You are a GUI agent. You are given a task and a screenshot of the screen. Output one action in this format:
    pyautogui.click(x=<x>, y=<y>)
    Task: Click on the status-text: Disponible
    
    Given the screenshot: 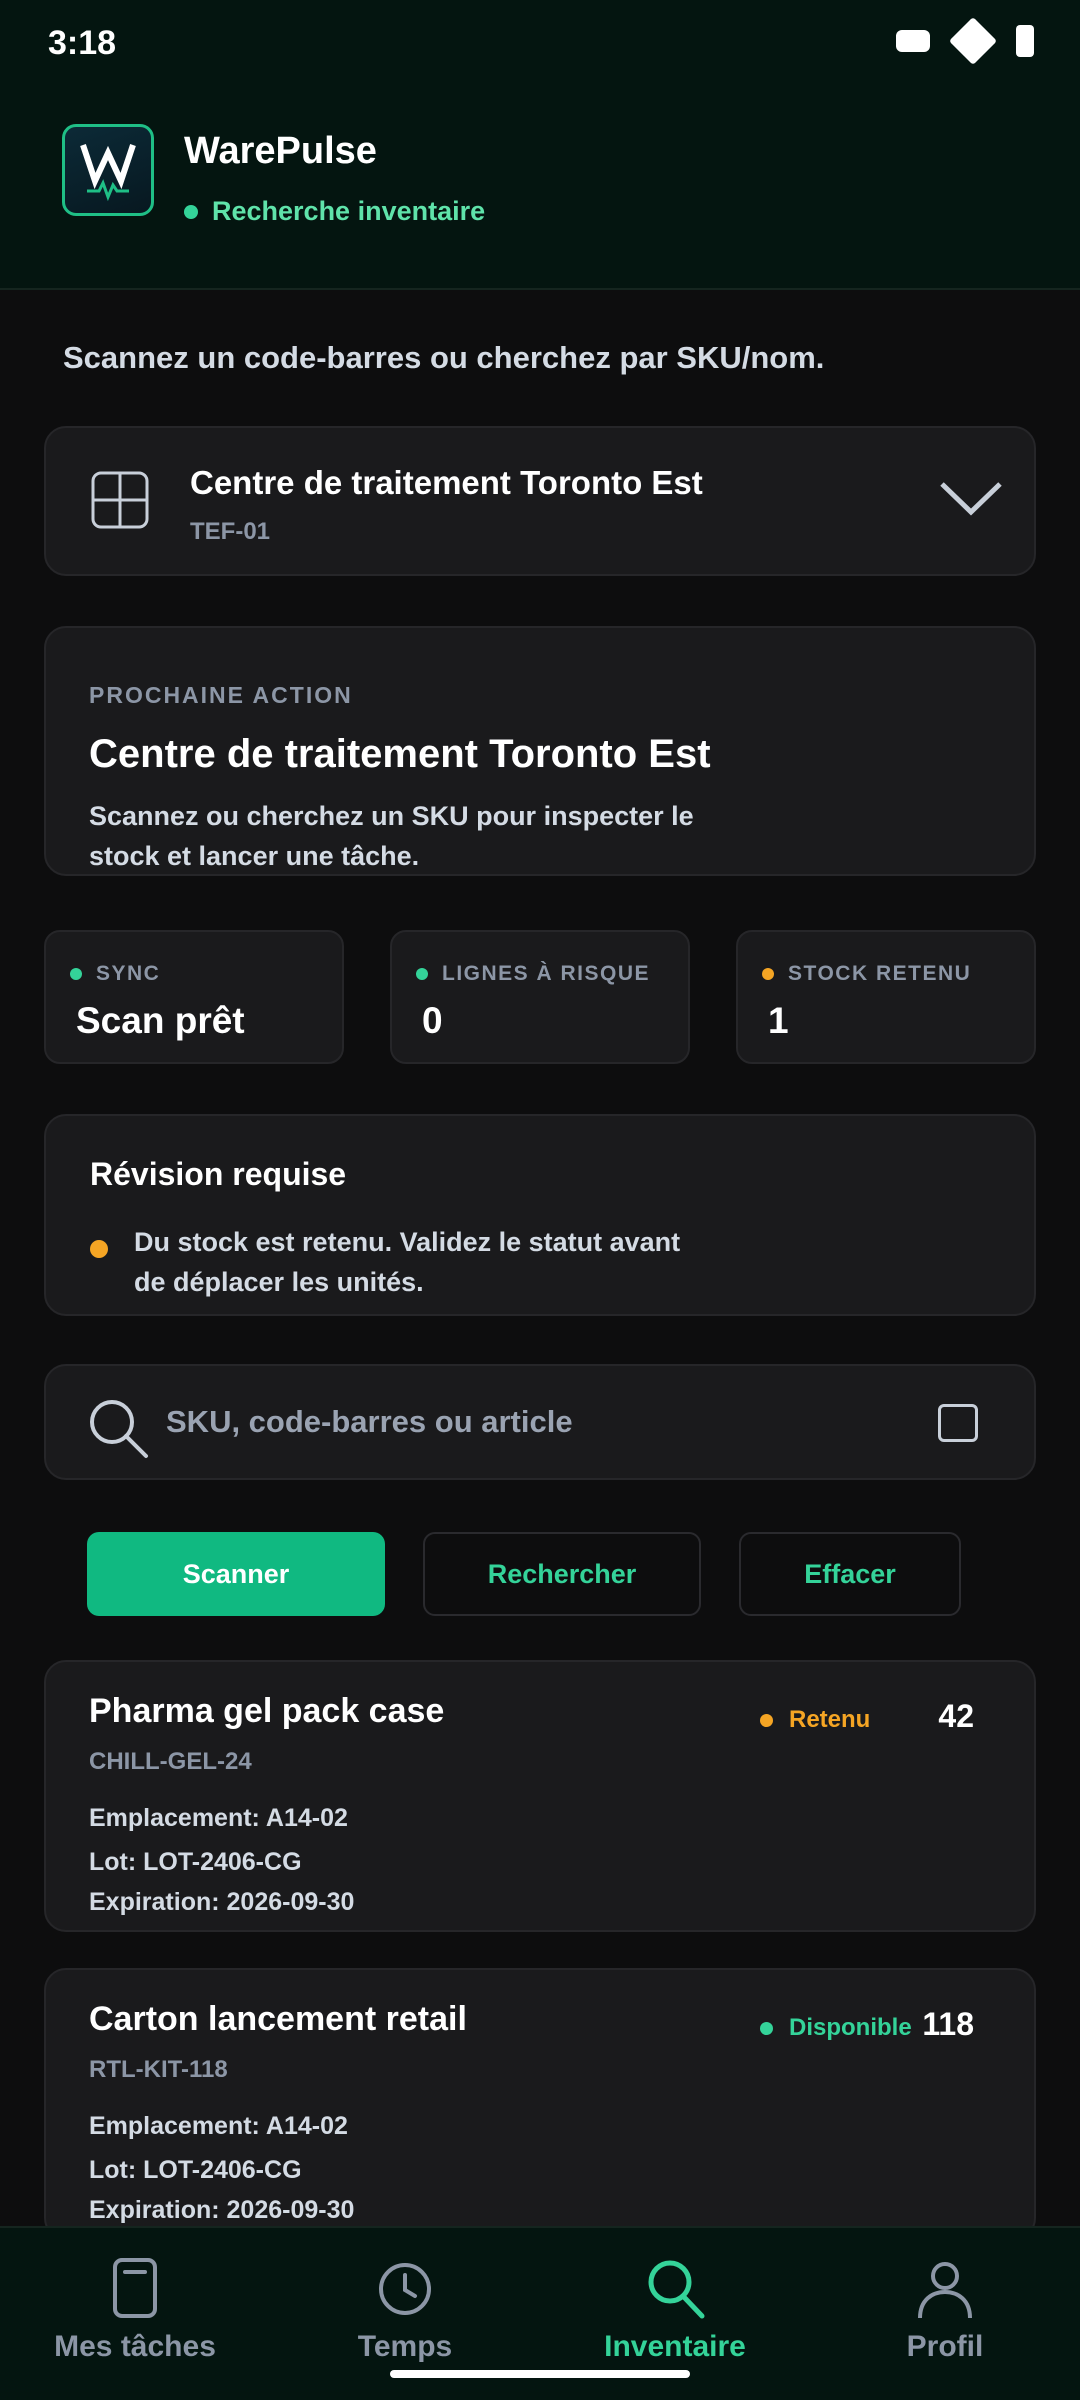 What is the action you would take?
    pyautogui.click(x=850, y=2027)
    